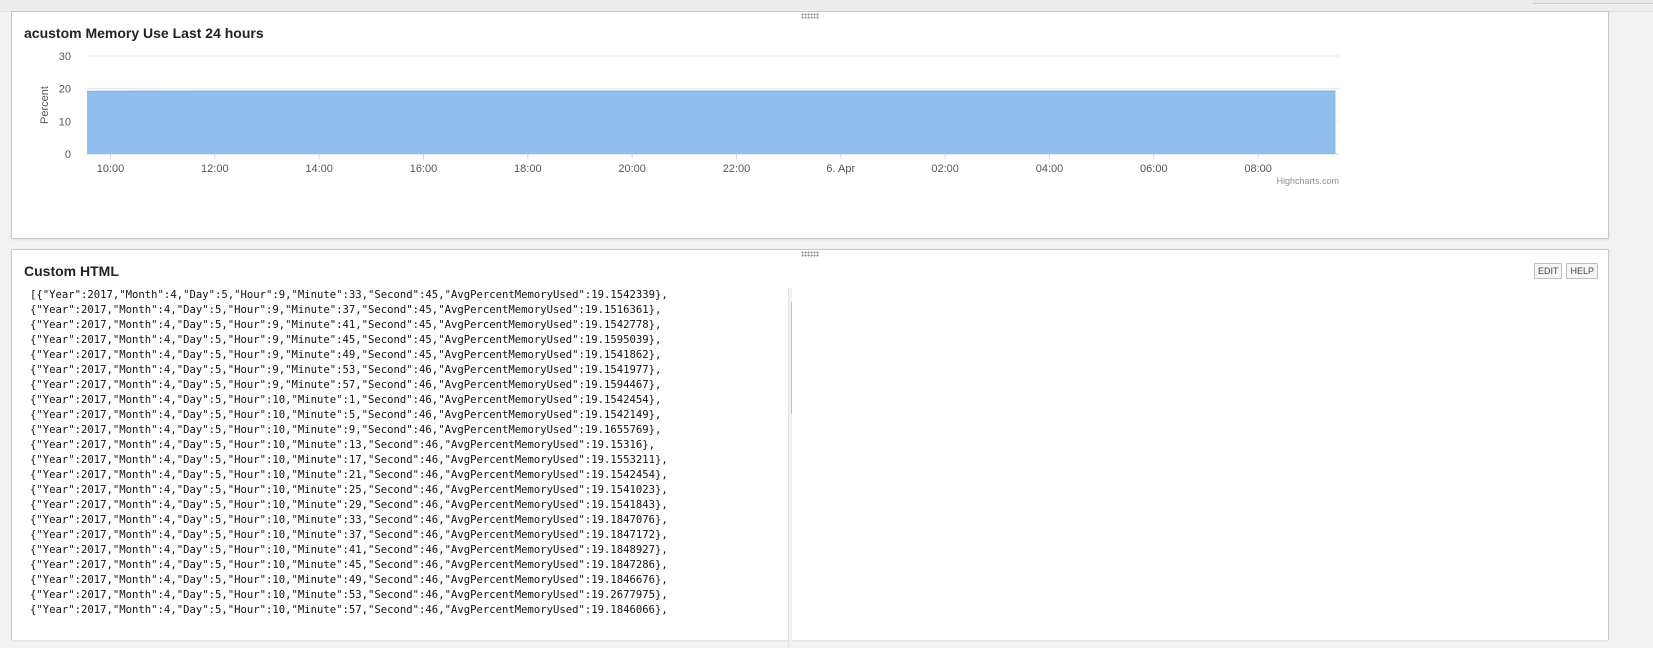 The image size is (1653, 648). I want to click on x-tick-label: 14:00, so click(319, 169).